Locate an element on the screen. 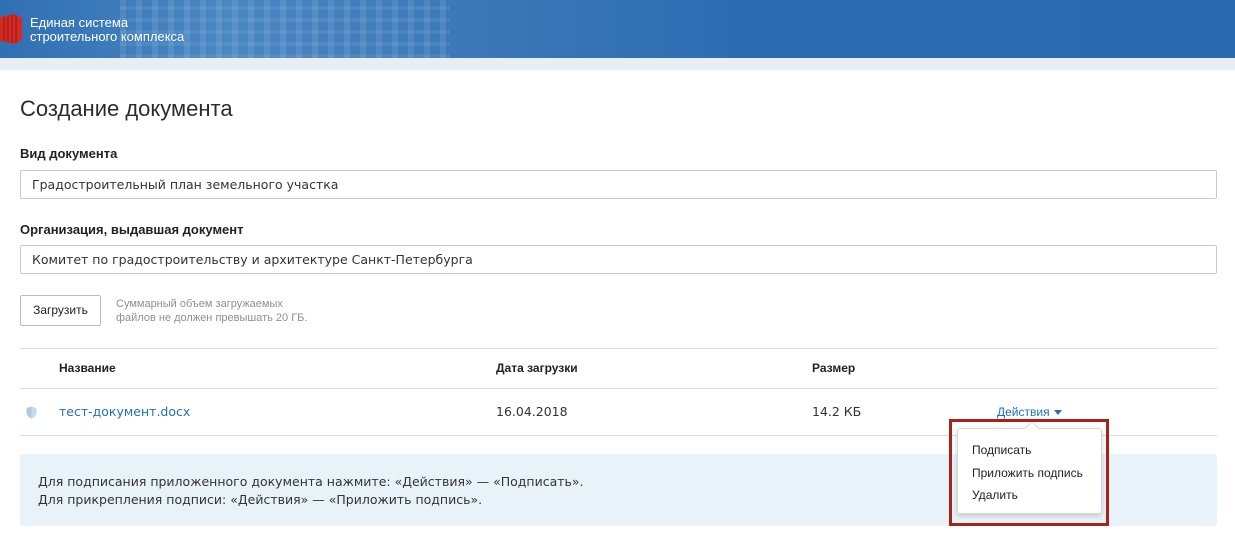  doc-type-label: Вид документа is located at coordinates (69, 153).